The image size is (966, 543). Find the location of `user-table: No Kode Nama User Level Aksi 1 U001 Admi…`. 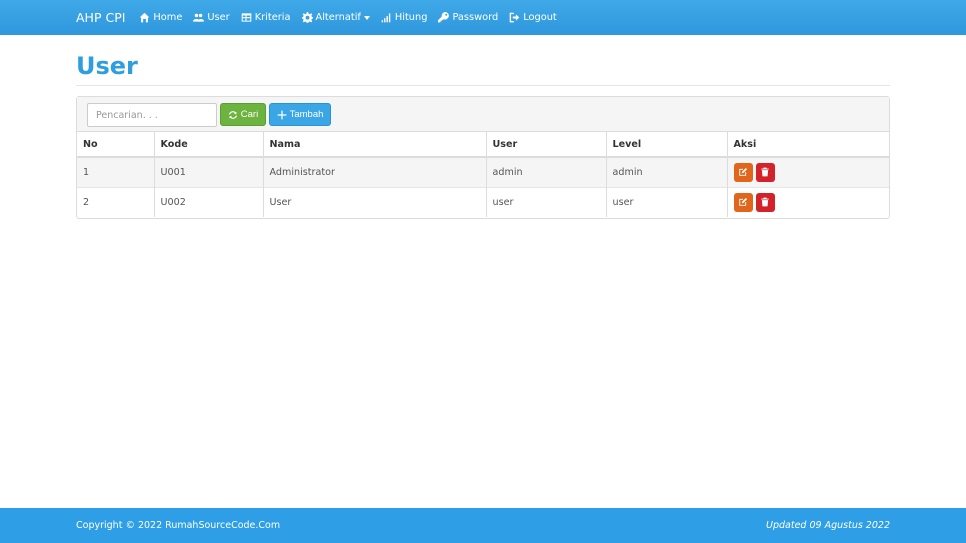

user-table: No Kode Nama User Level Aksi 1 U001 Admi… is located at coordinates (483, 174).